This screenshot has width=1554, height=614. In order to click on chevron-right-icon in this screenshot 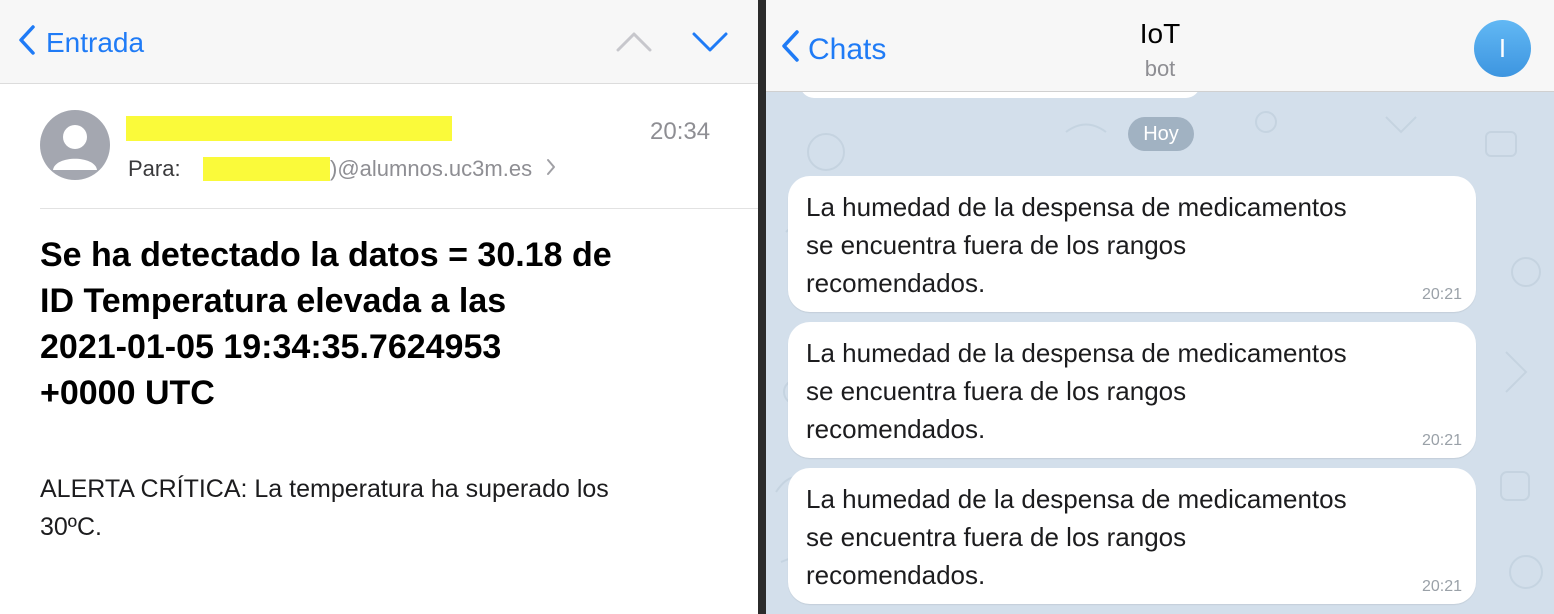, I will do `click(551, 169)`.